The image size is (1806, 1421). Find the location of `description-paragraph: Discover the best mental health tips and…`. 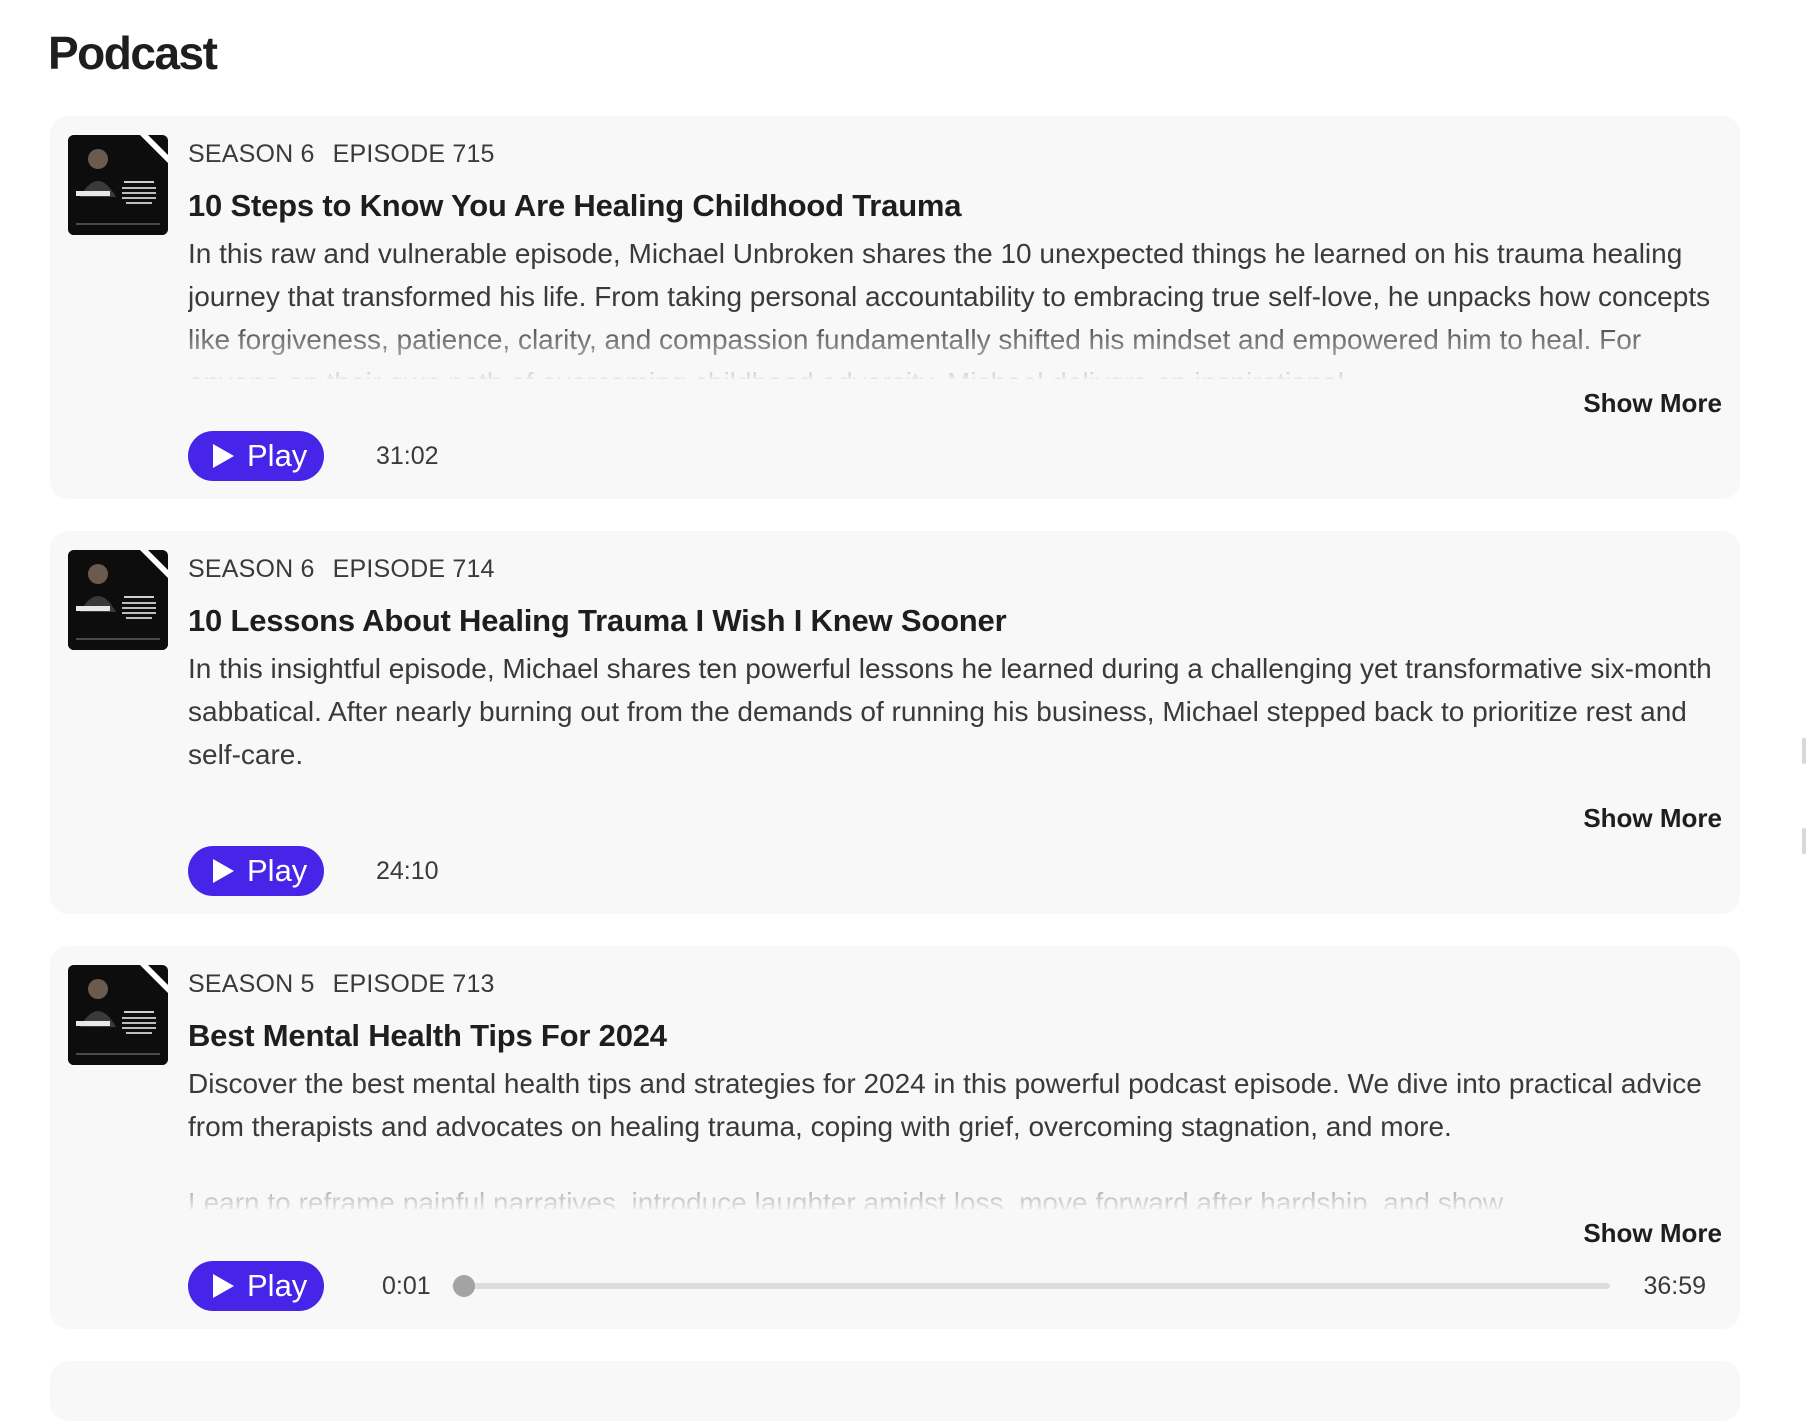

description-paragraph: Discover the best mental health tips and… is located at coordinates (945, 1105).